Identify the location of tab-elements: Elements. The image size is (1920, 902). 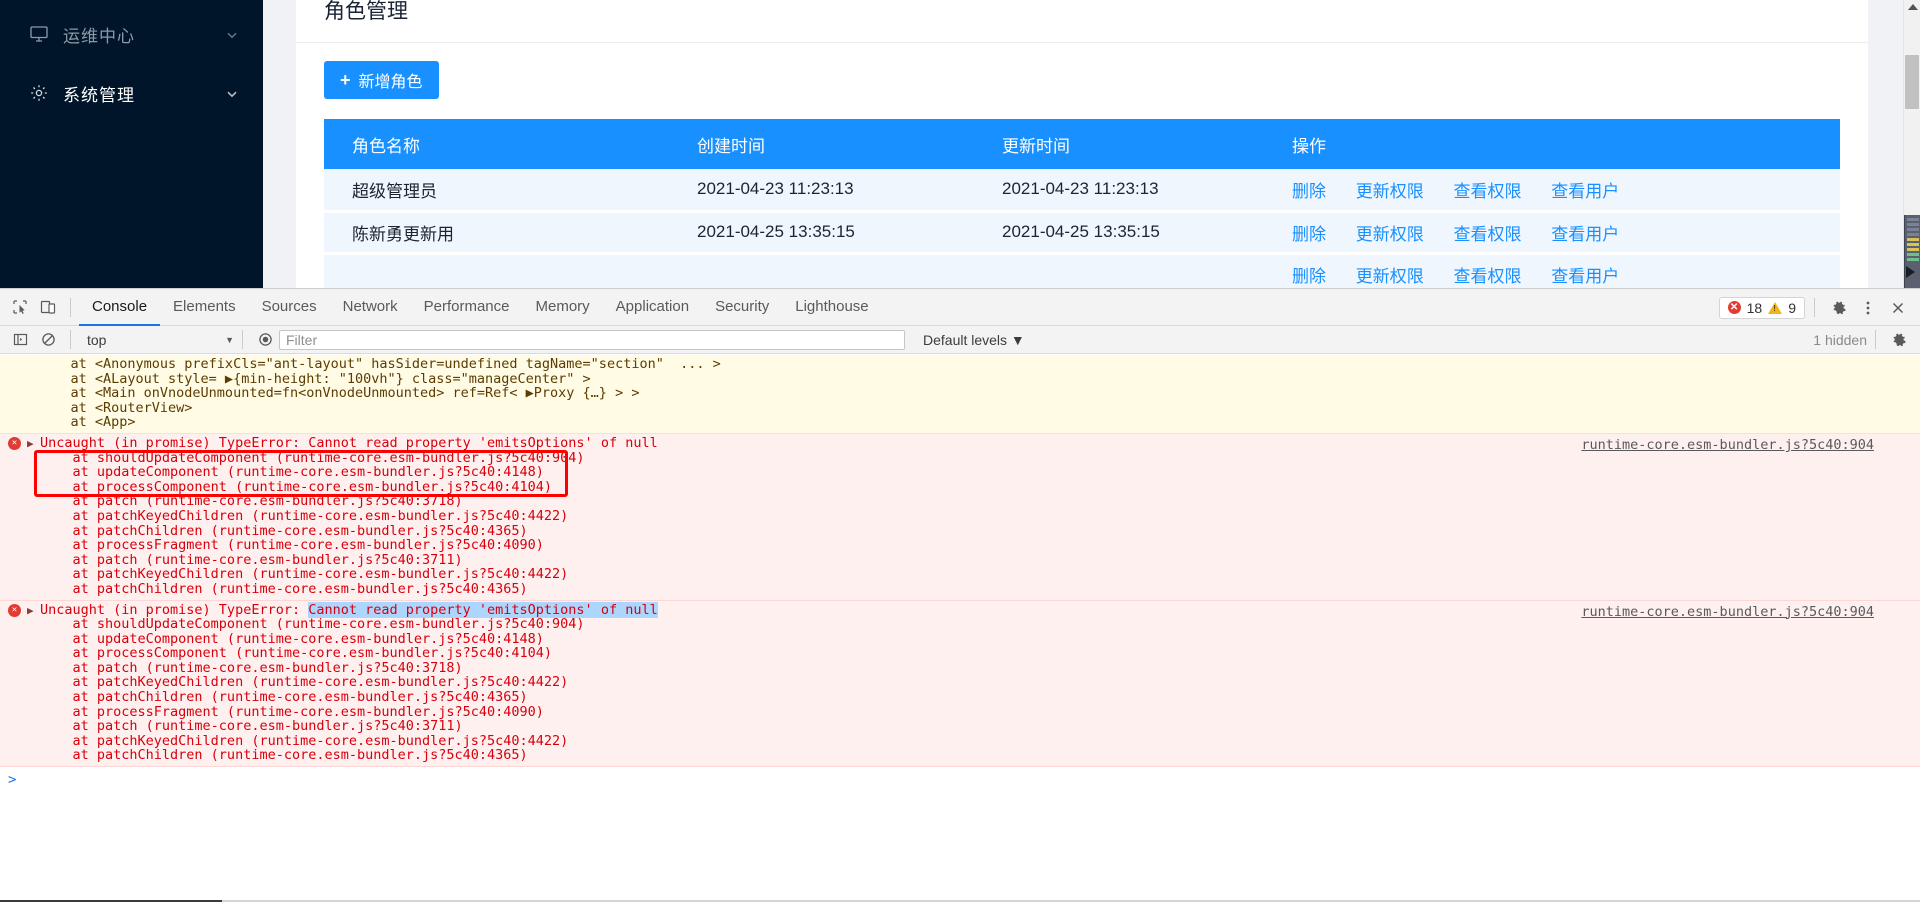
(204, 307).